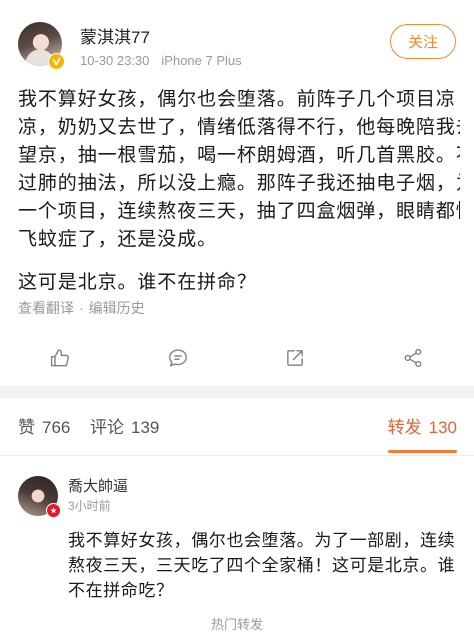  I want to click on thumb-up-icon, so click(59, 358).